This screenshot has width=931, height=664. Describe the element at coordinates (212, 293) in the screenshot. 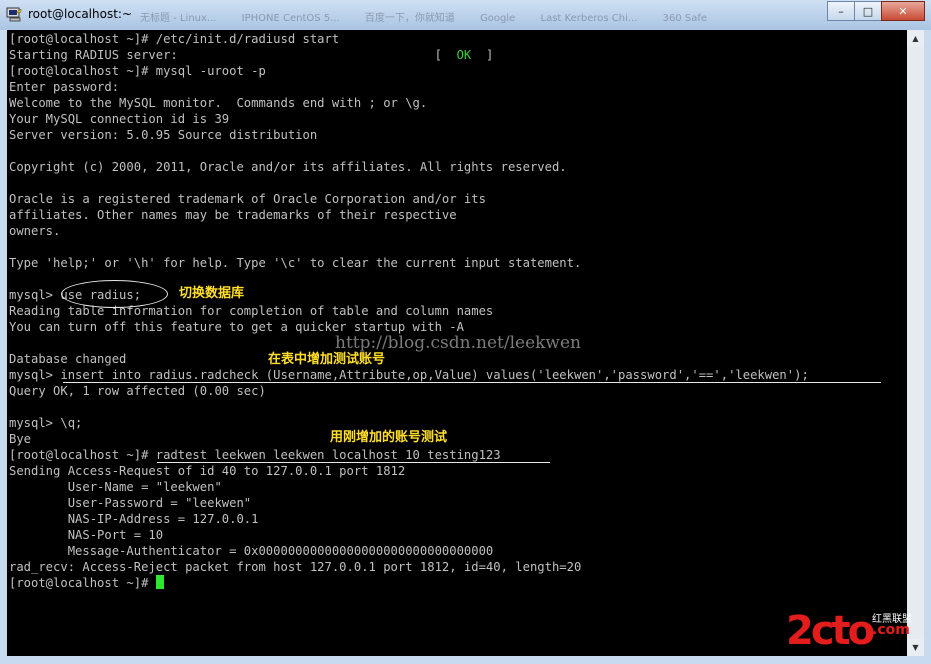

I see `annotation-switch-db: 切换数据库` at that location.